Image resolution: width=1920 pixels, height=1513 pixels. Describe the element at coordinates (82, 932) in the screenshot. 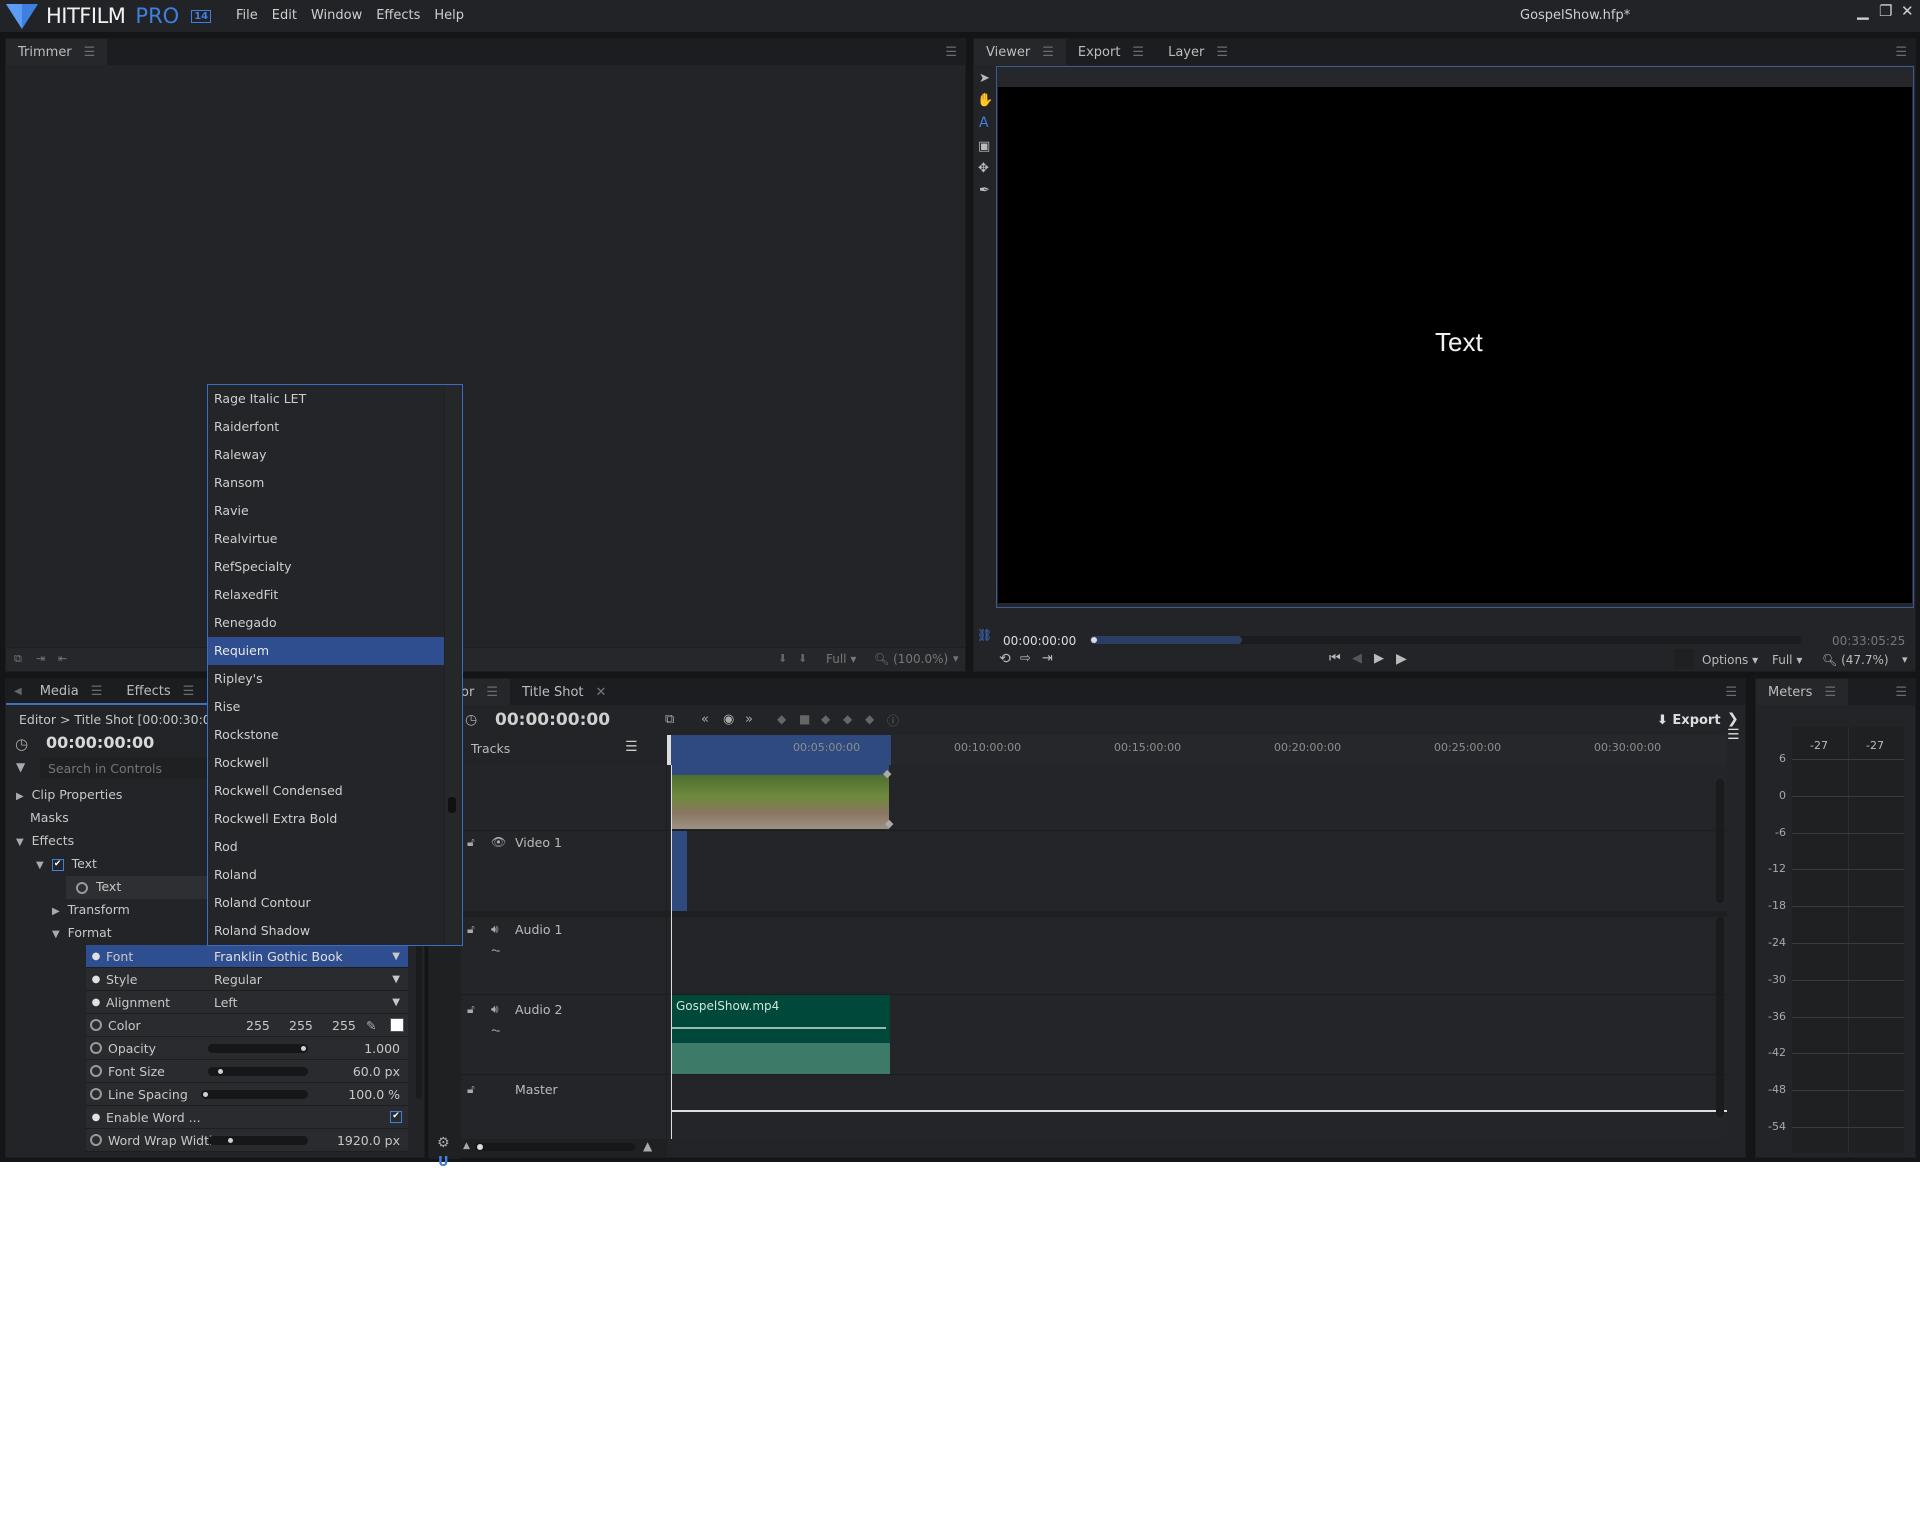

I see `tree-format: ▼ Format` at that location.